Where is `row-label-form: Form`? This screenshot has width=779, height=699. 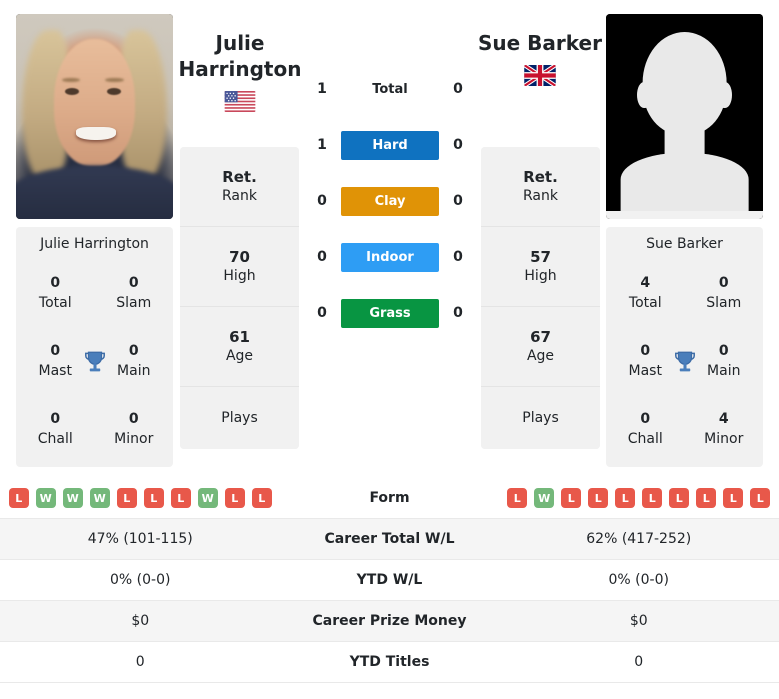
row-label-form: Form is located at coordinates (389, 498).